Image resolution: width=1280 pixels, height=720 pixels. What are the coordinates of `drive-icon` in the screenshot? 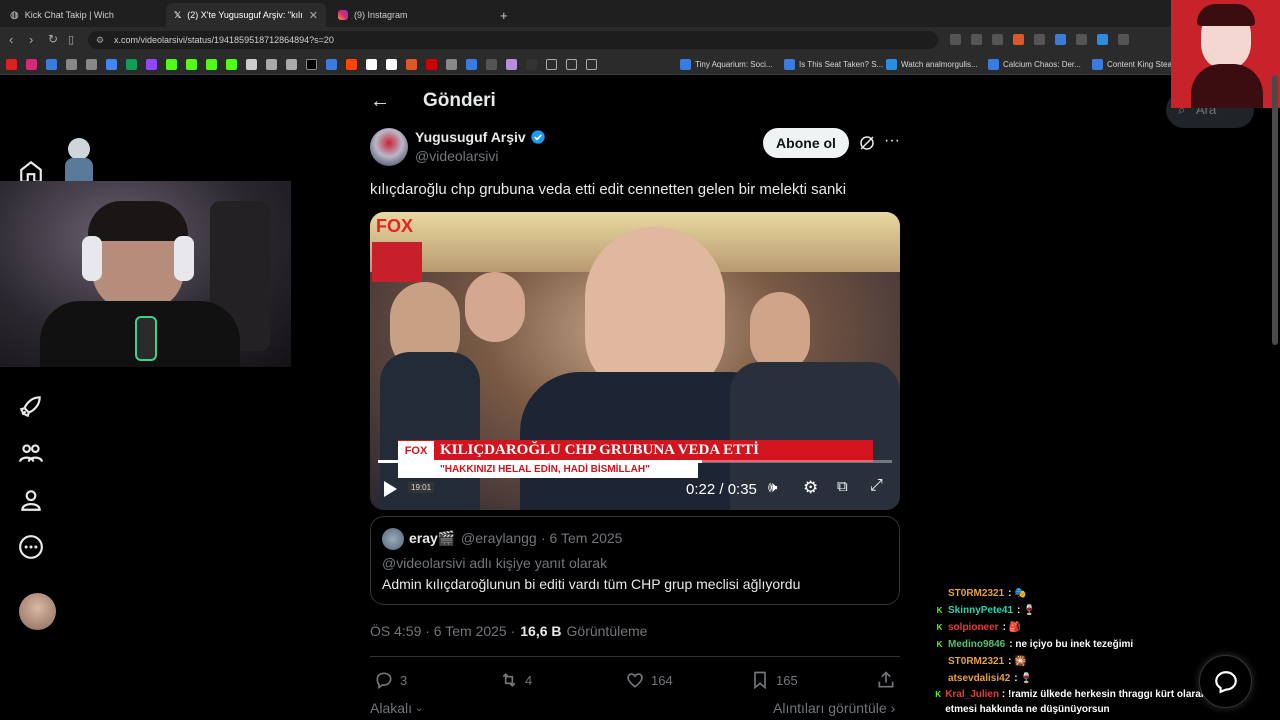 It's located at (131, 64).